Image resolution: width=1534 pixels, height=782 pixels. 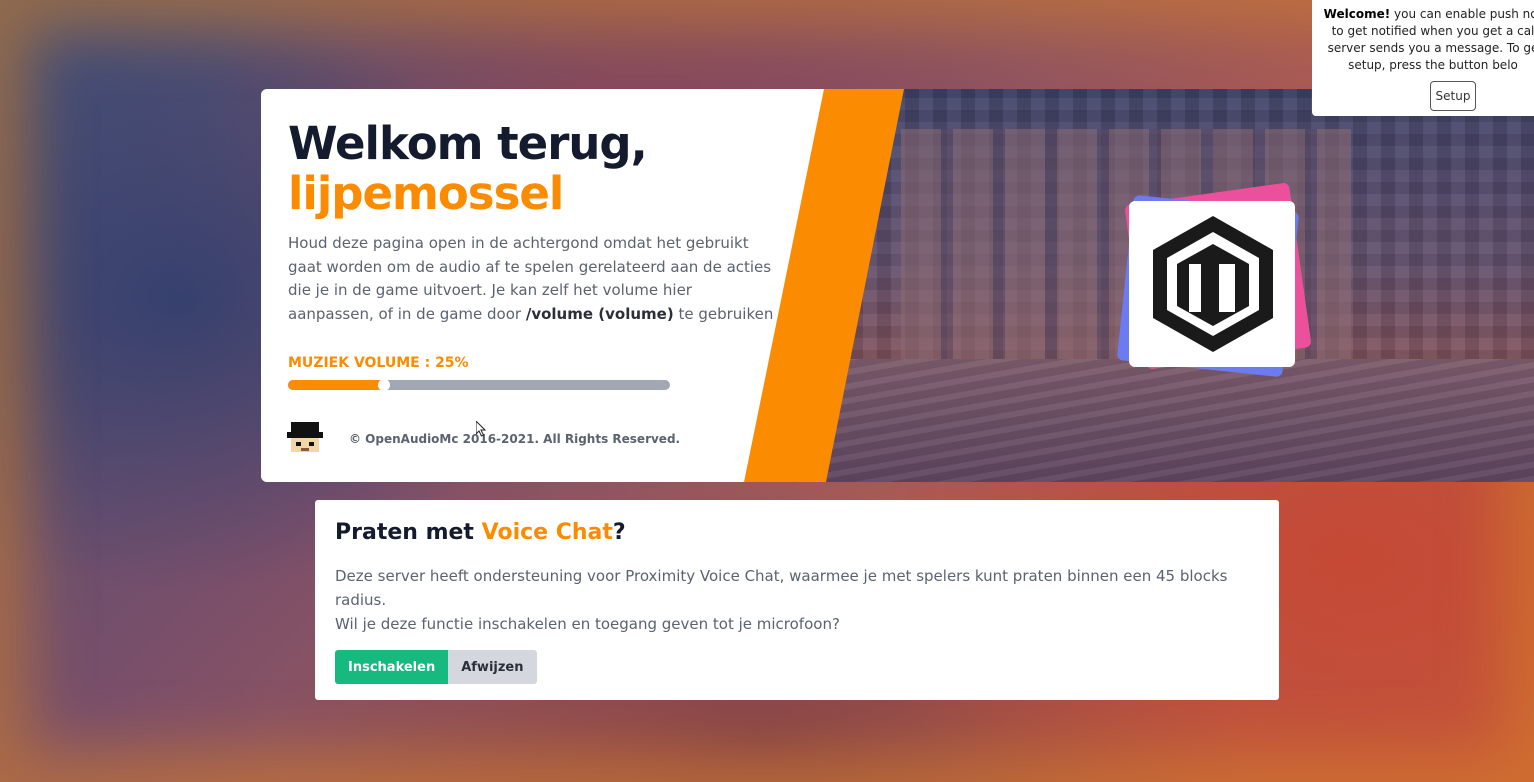 I want to click on voice-chat-title: Praten met Voice Chat?, so click(x=480, y=532).